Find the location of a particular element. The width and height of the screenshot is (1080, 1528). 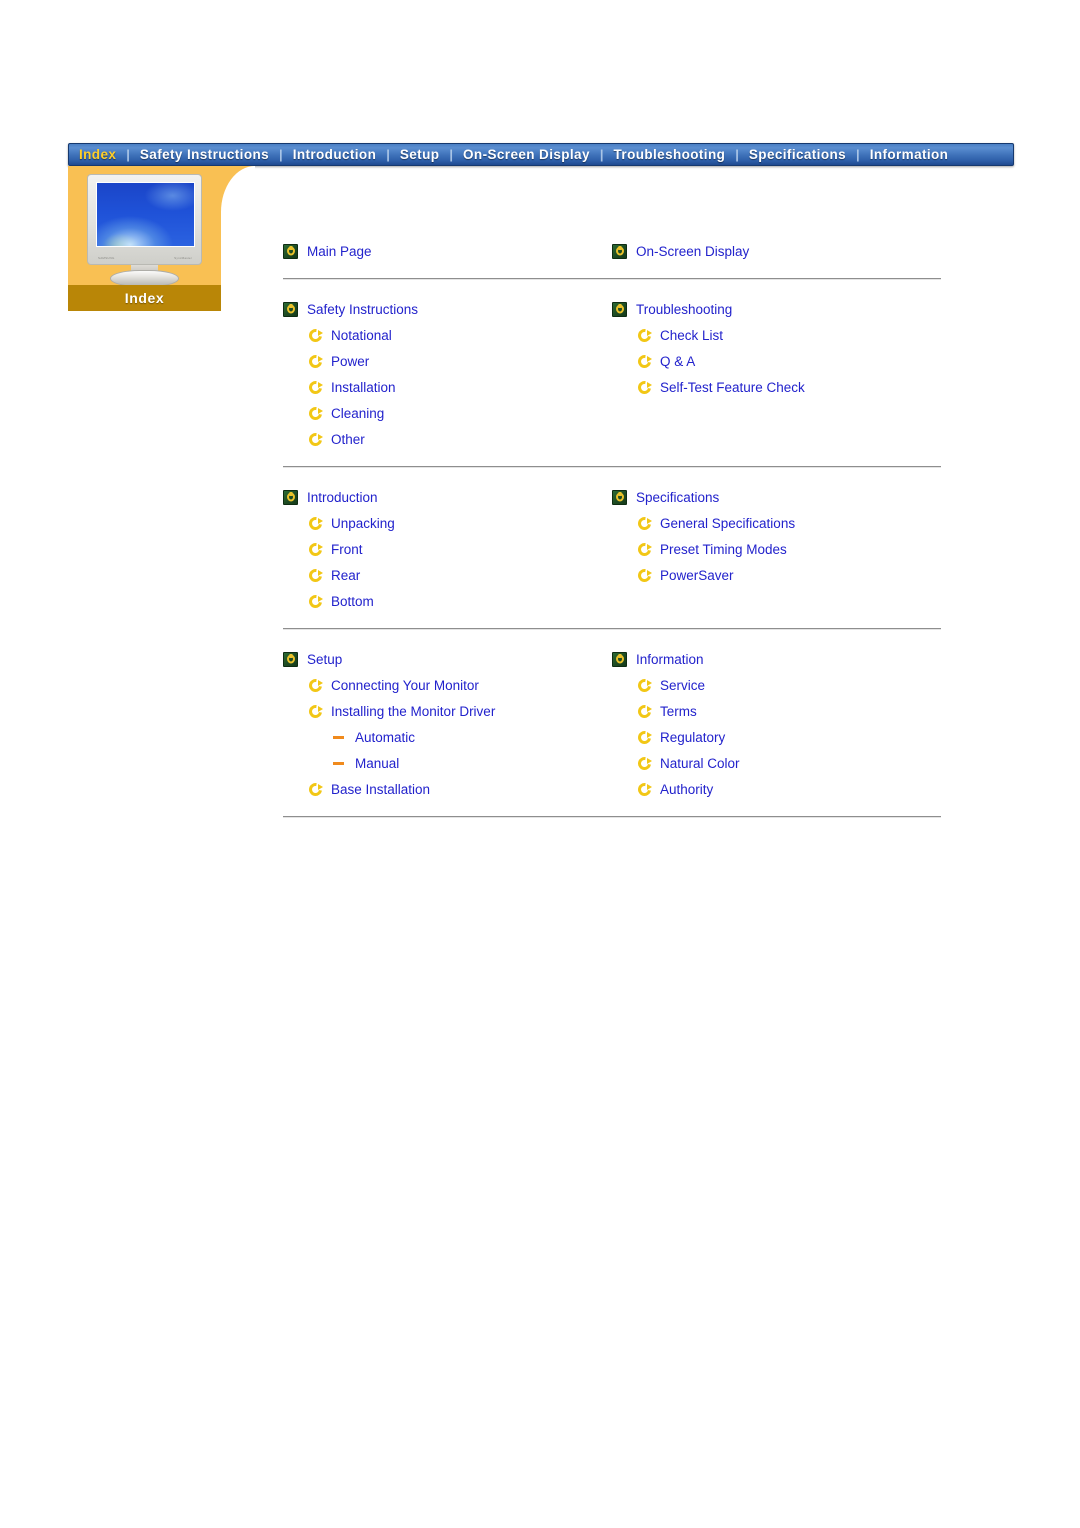

index-link-row: Information is located at coordinates (776, 659).